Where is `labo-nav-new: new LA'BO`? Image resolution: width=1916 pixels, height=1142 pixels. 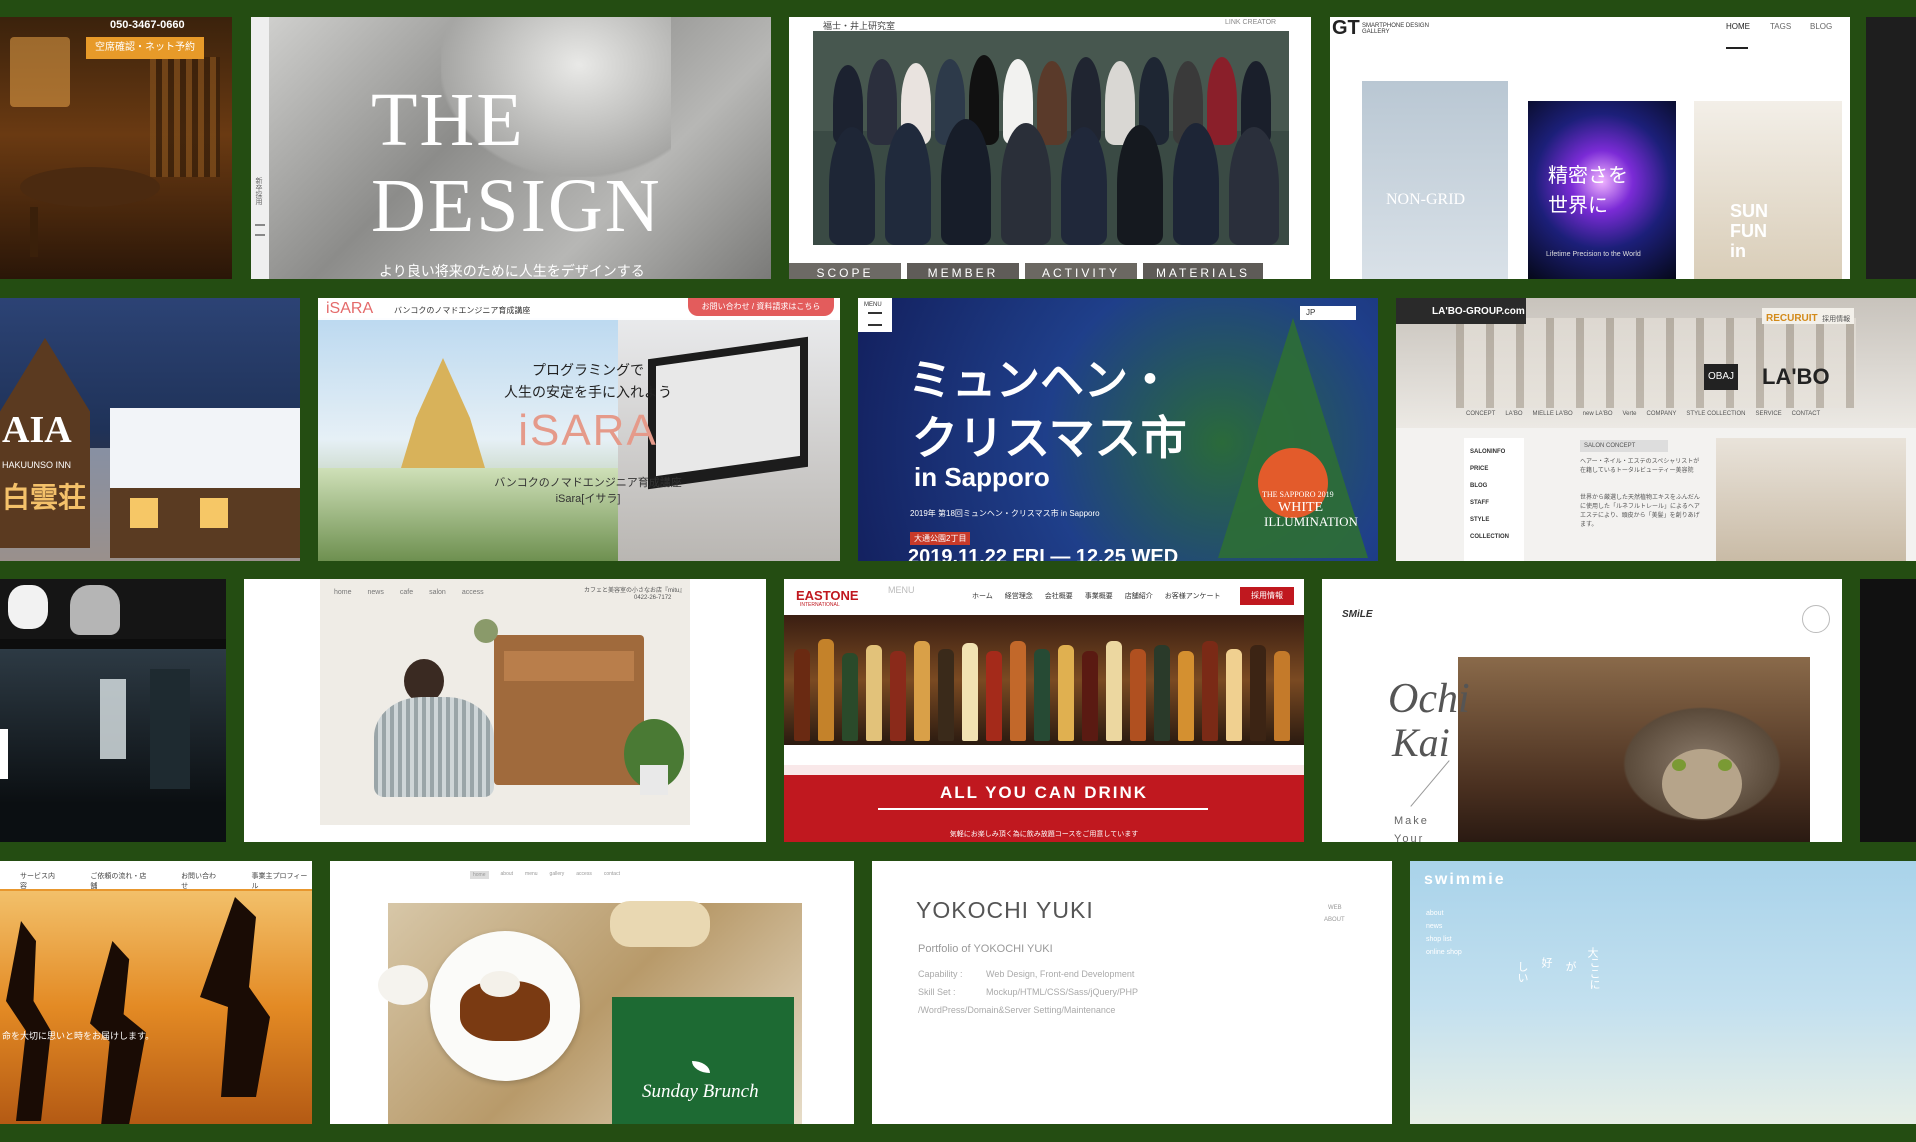
labo-nav-new: new LA'BO is located at coordinates (1598, 414).